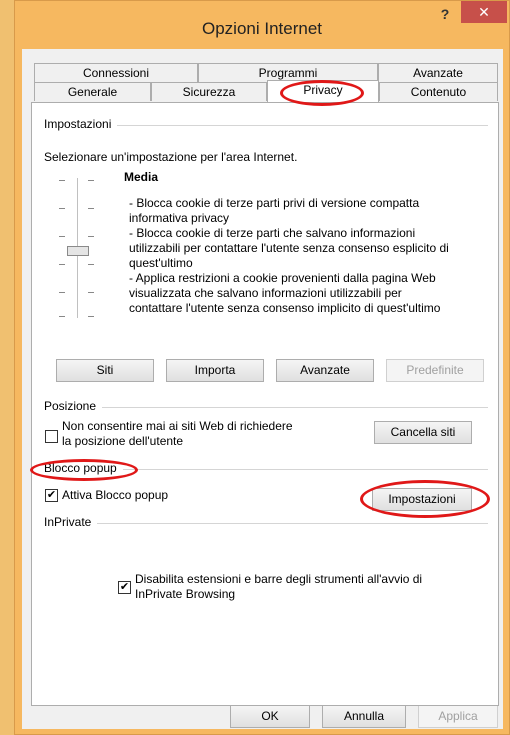 This screenshot has height=735, width=510. I want to click on popup-blocker-checkbox: ✔, so click(51, 495).